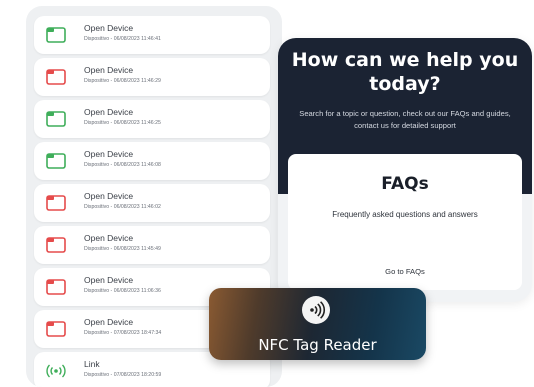  What do you see at coordinates (405, 72) in the screenshot?
I see `help-heading: How can we help you today?` at bounding box center [405, 72].